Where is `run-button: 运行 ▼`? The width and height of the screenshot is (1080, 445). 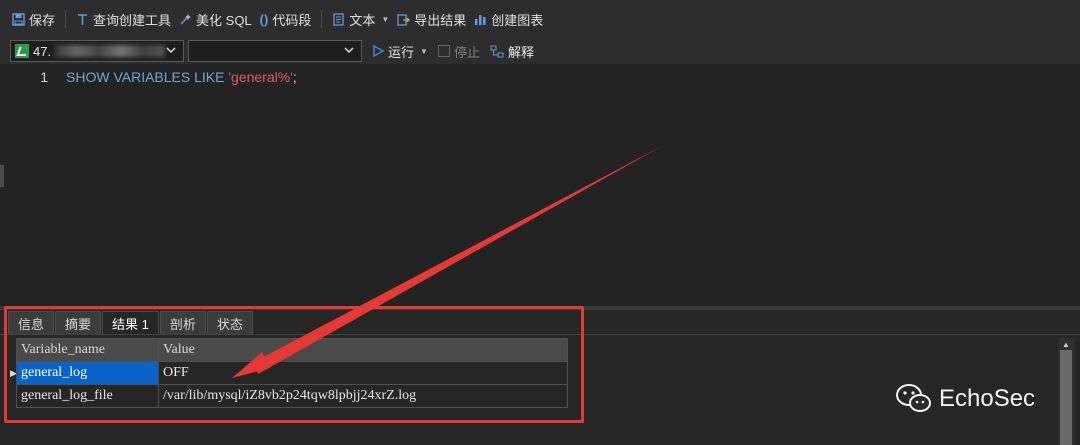
run-button: 运行 ▼ is located at coordinates (400, 51).